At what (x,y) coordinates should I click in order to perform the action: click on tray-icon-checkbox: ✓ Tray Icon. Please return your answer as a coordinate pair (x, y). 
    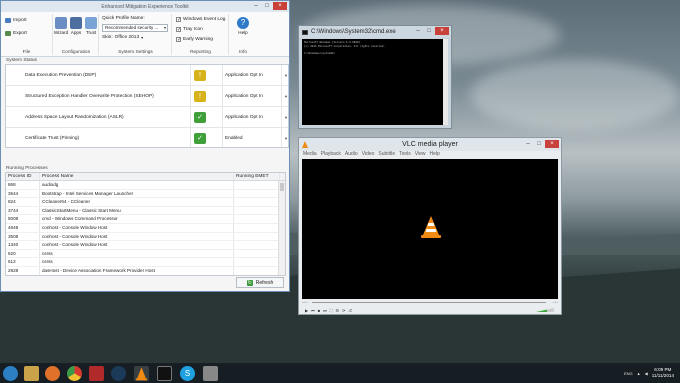
    Looking at the image, I should click on (189, 30).